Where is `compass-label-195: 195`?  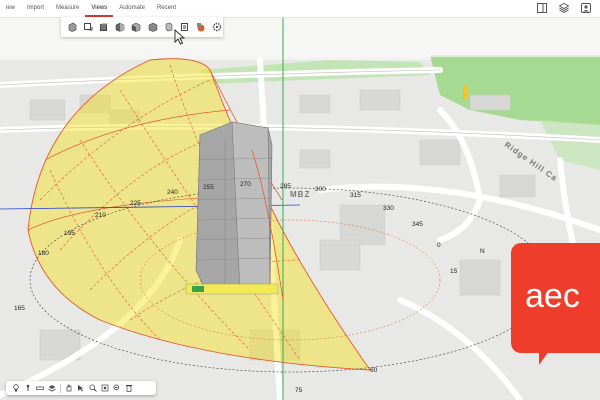
compass-label-195: 195 is located at coordinates (69, 233).